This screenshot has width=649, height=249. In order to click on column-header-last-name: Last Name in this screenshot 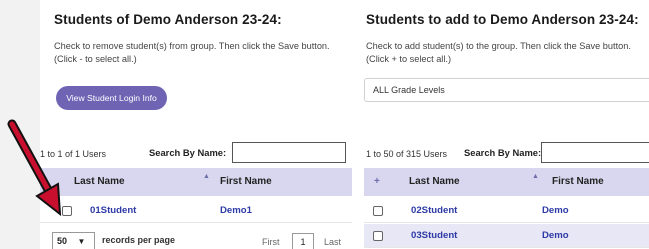, I will do `click(434, 181)`.